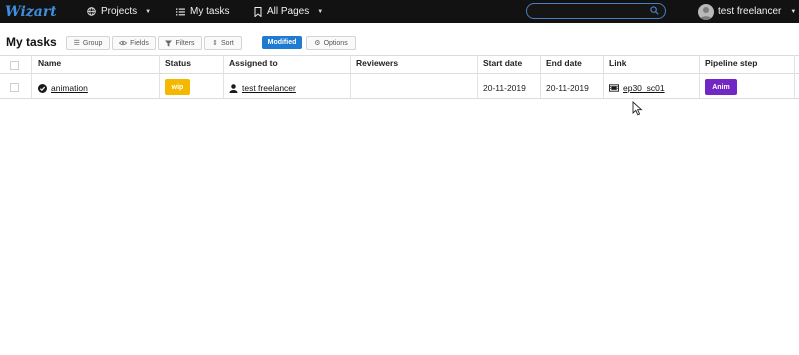  Describe the element at coordinates (49, 63) in the screenshot. I see `column-header-name: Name` at that location.